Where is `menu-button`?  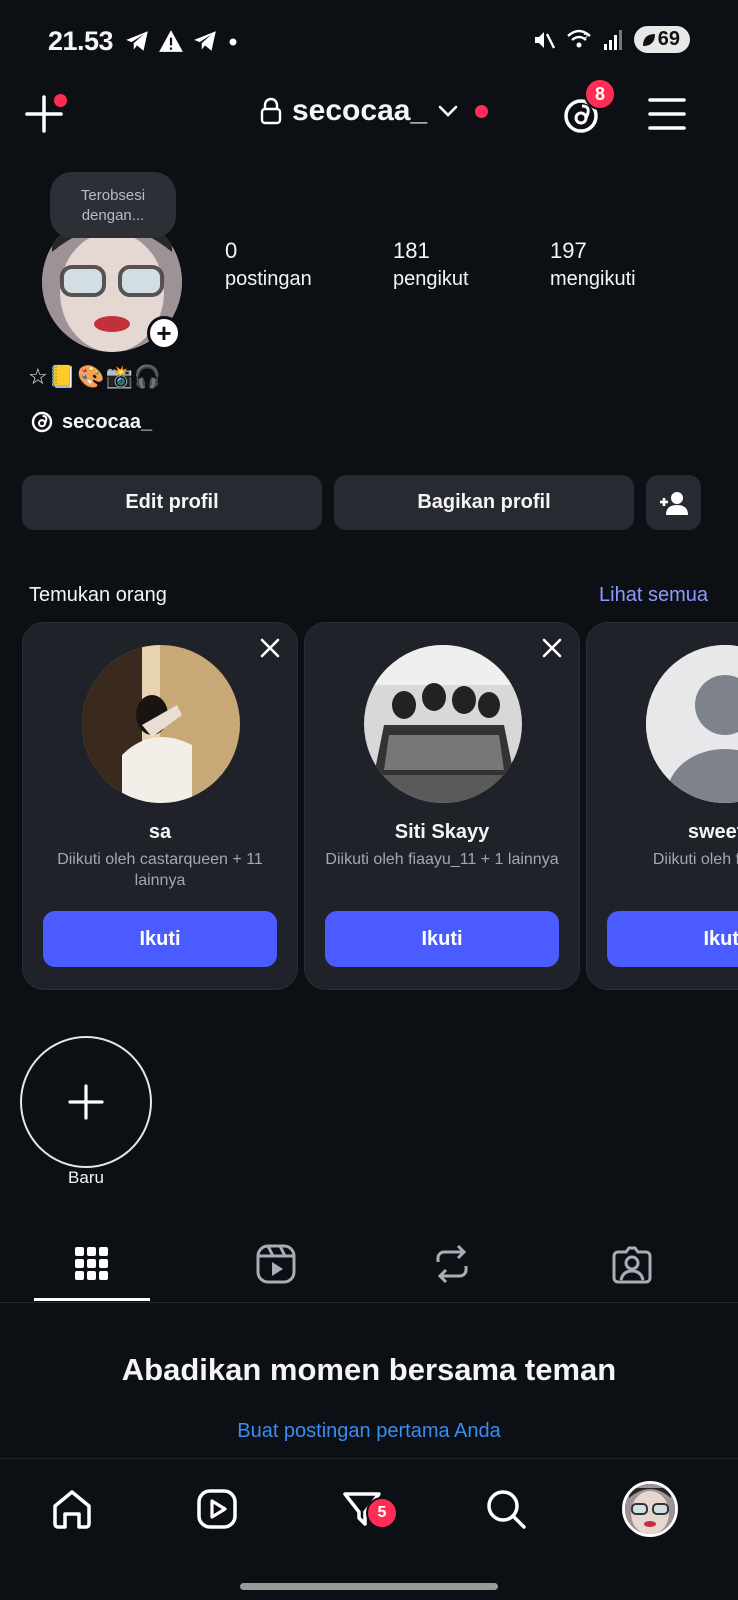
menu-button is located at coordinates (667, 116).